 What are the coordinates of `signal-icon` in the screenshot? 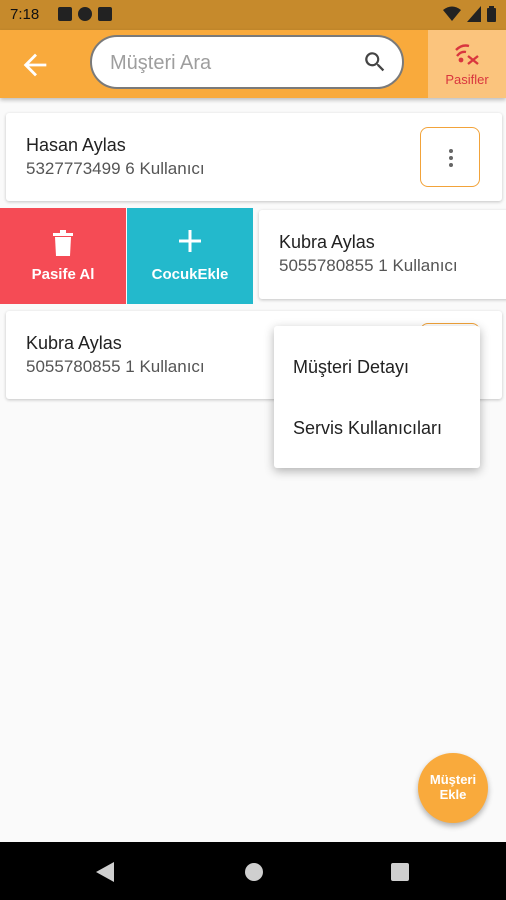 It's located at (474, 14).